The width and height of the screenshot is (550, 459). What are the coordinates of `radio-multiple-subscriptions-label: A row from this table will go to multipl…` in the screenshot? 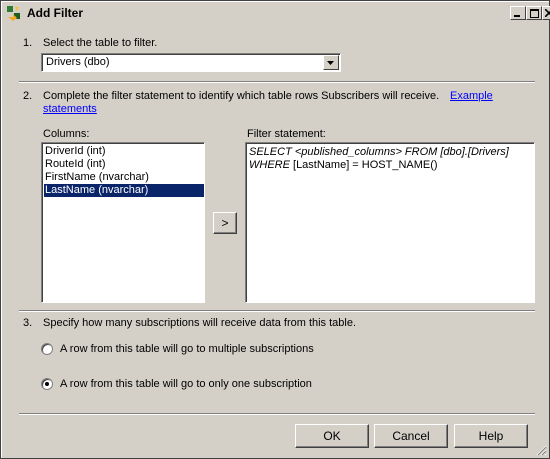 It's located at (187, 349).